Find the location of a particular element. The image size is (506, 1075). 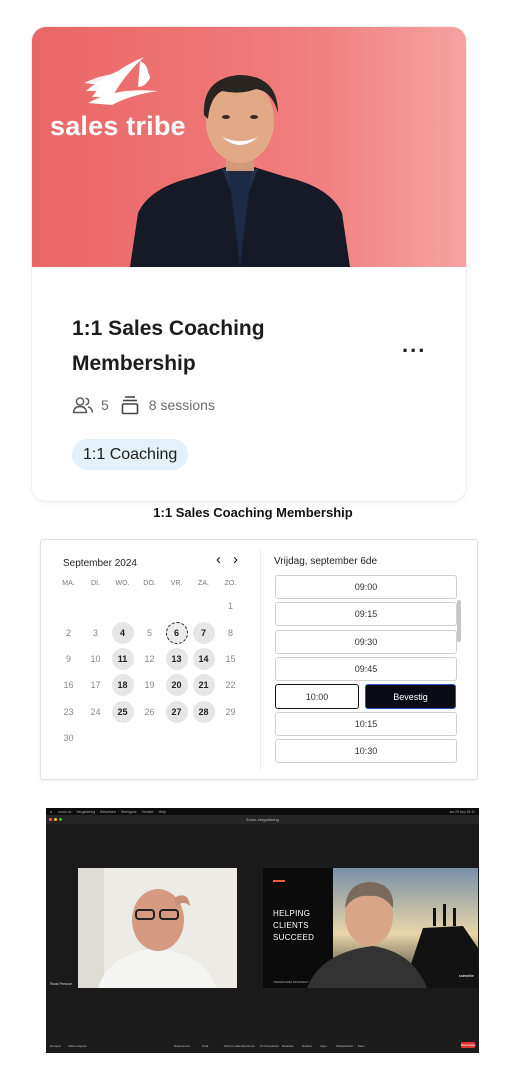

weekday-label: ZO. is located at coordinates (230, 583).